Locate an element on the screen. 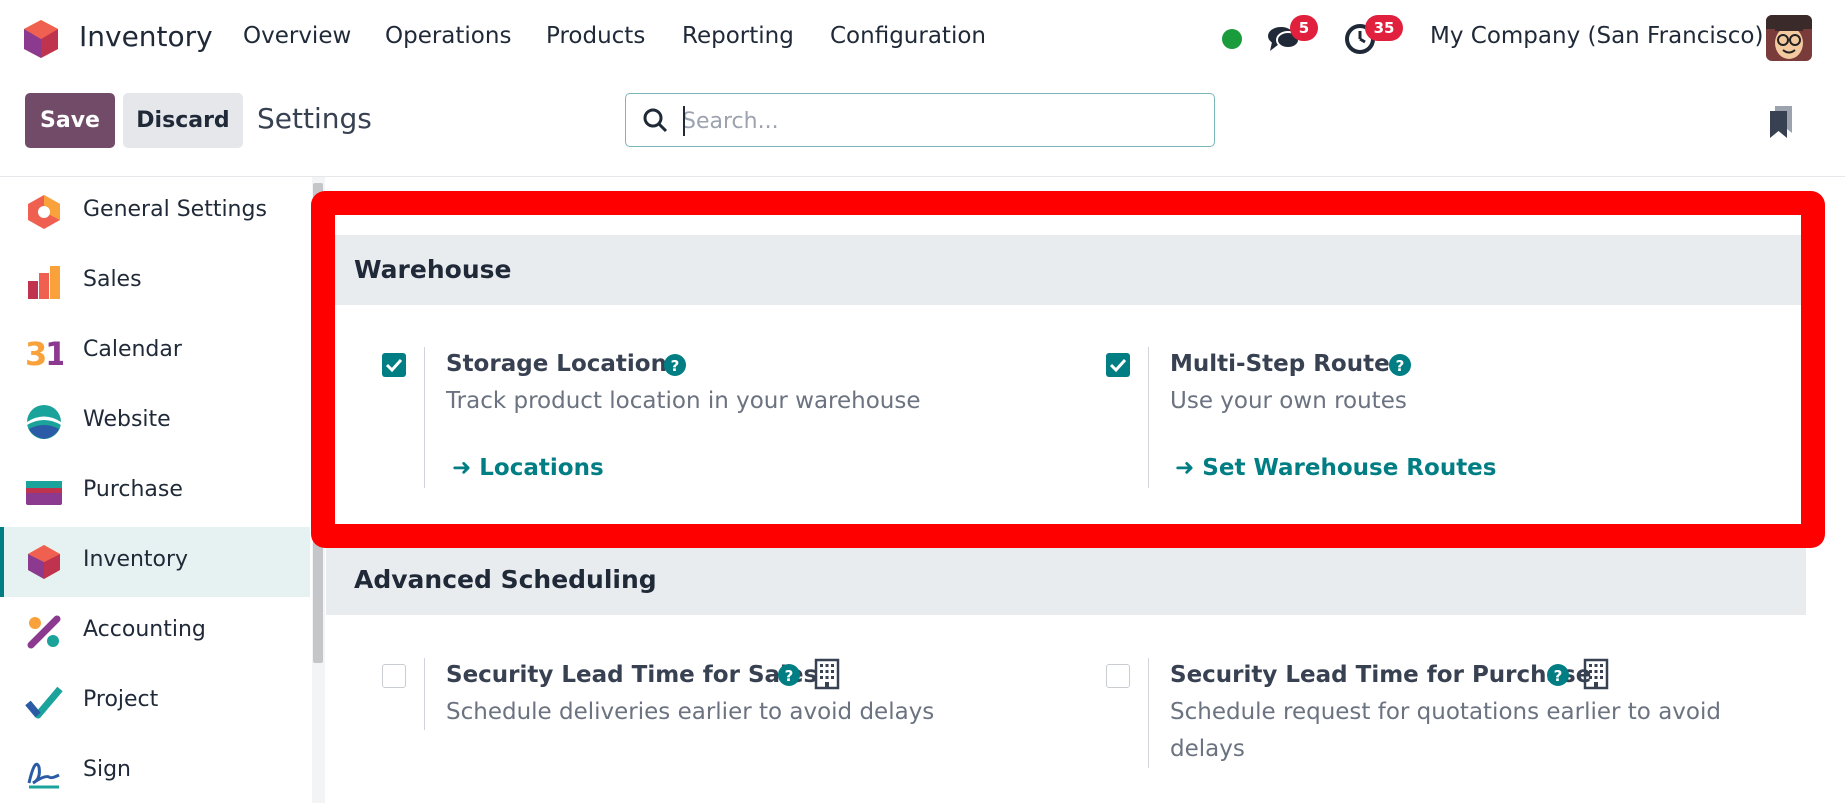 This screenshot has width=1845, height=807. save-button: Save is located at coordinates (70, 120).